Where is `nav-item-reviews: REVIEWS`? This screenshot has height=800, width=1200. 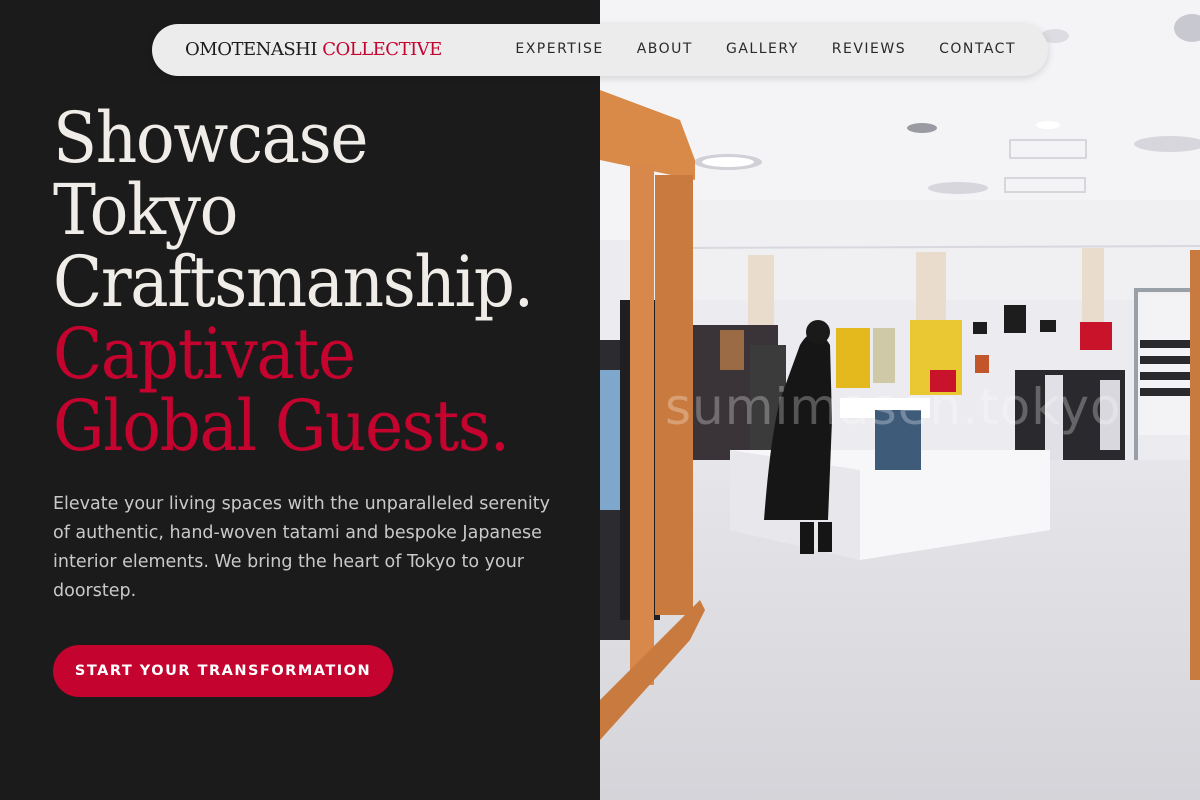
nav-item-reviews: REVIEWS is located at coordinates (869, 49).